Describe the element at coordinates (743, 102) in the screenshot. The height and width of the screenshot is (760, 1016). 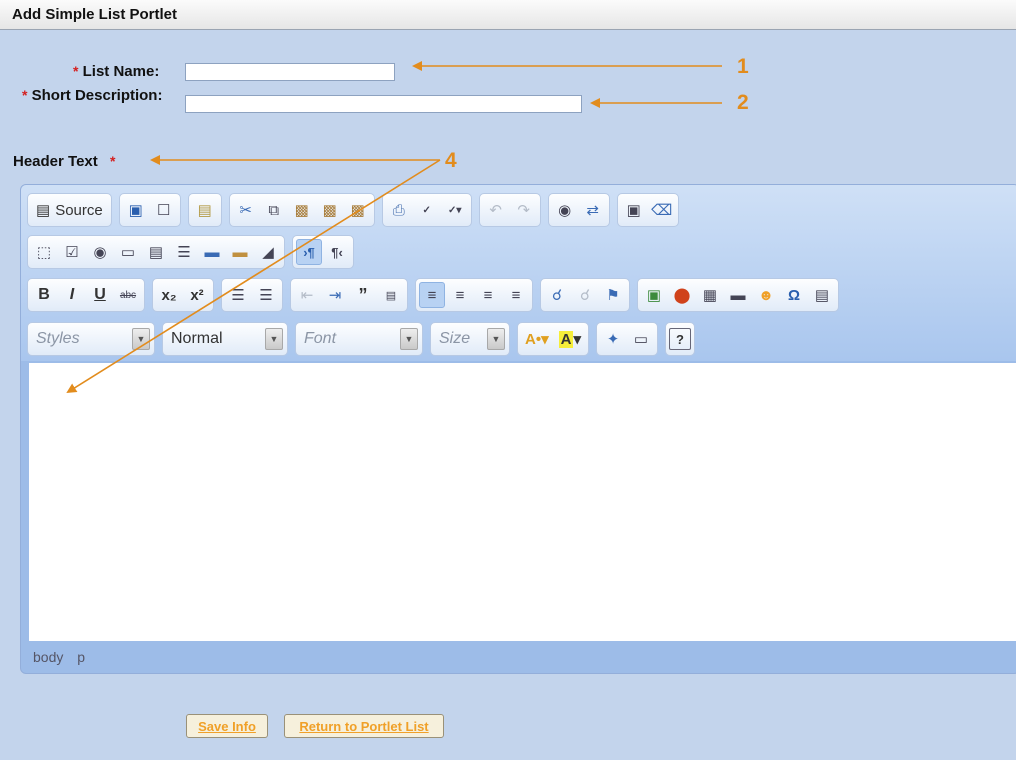
I see `annotation-number-2: 2` at that location.